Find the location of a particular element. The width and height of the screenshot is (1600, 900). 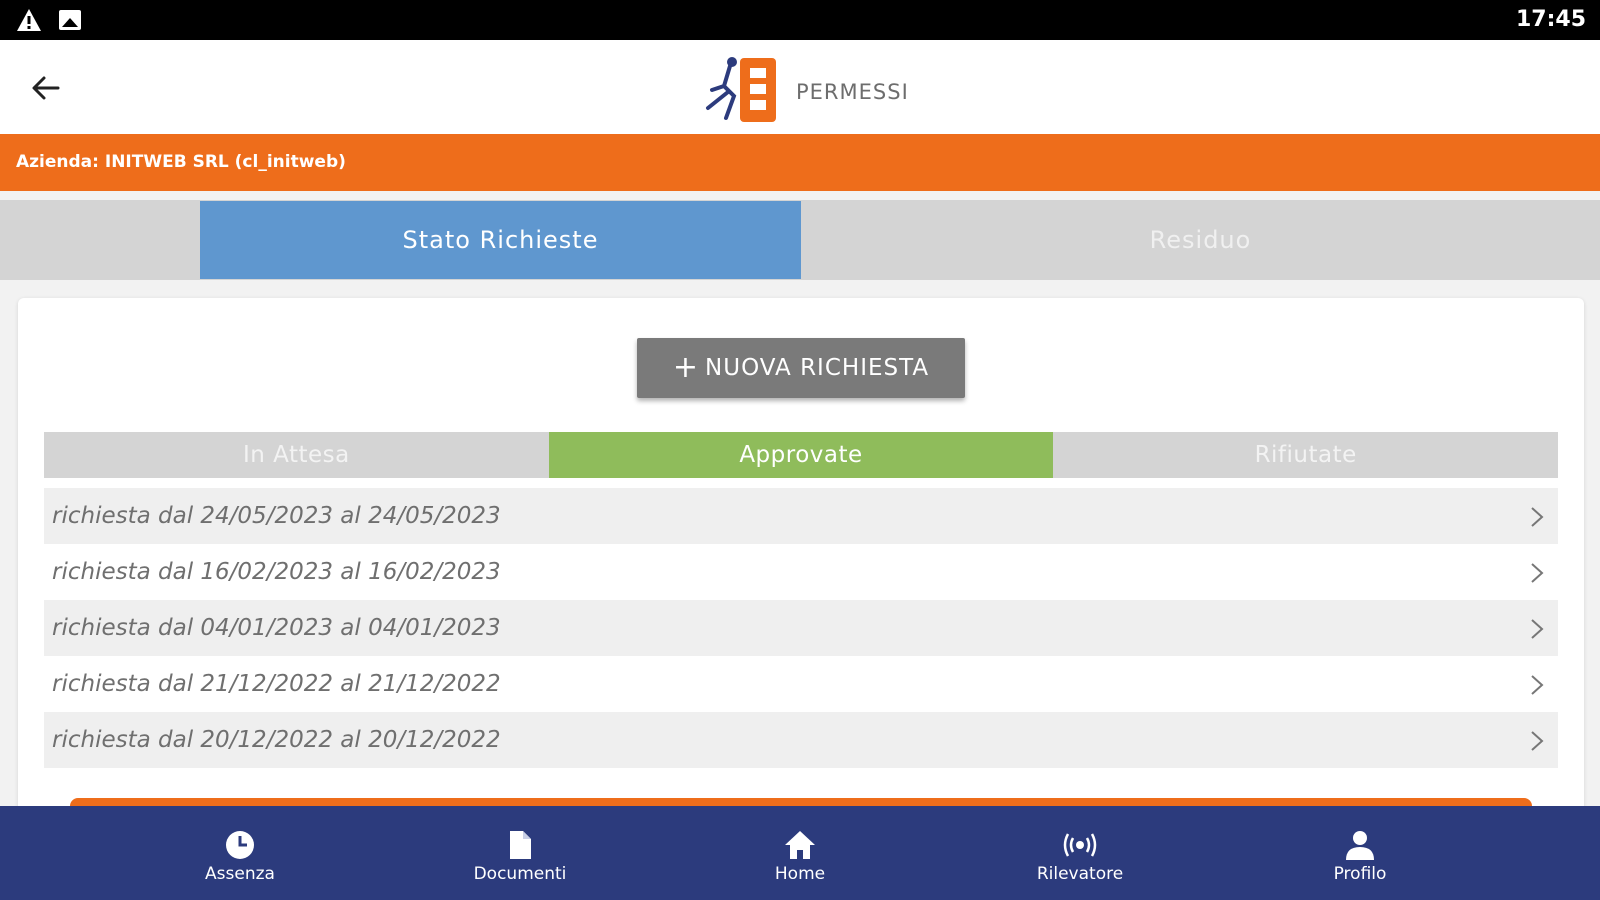

clock-icon is located at coordinates (240, 845).